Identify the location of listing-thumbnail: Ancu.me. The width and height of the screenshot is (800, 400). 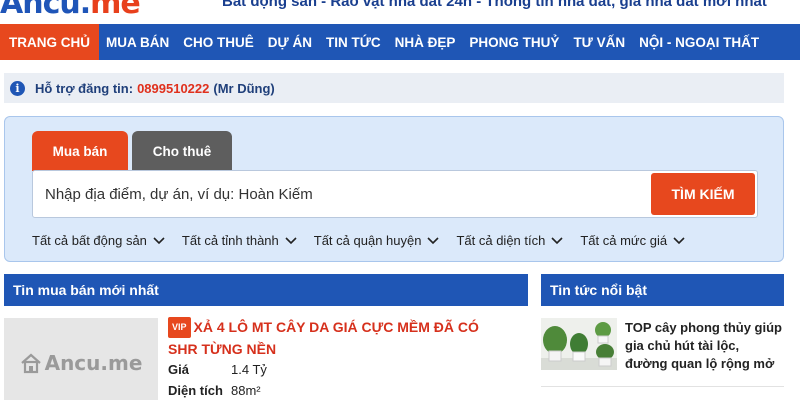
(81, 359).